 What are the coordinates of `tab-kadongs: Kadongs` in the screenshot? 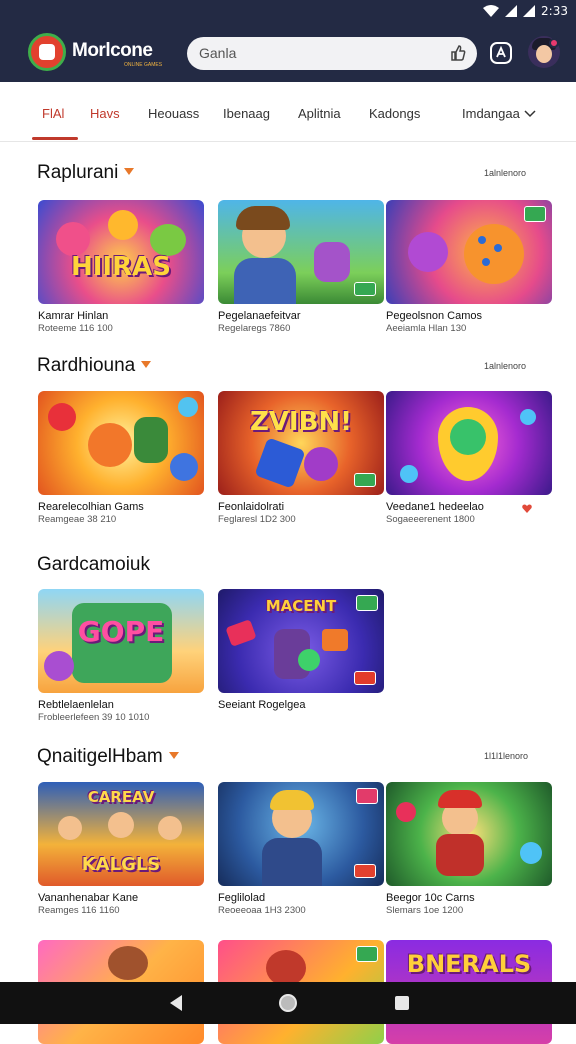 It's located at (394, 113).